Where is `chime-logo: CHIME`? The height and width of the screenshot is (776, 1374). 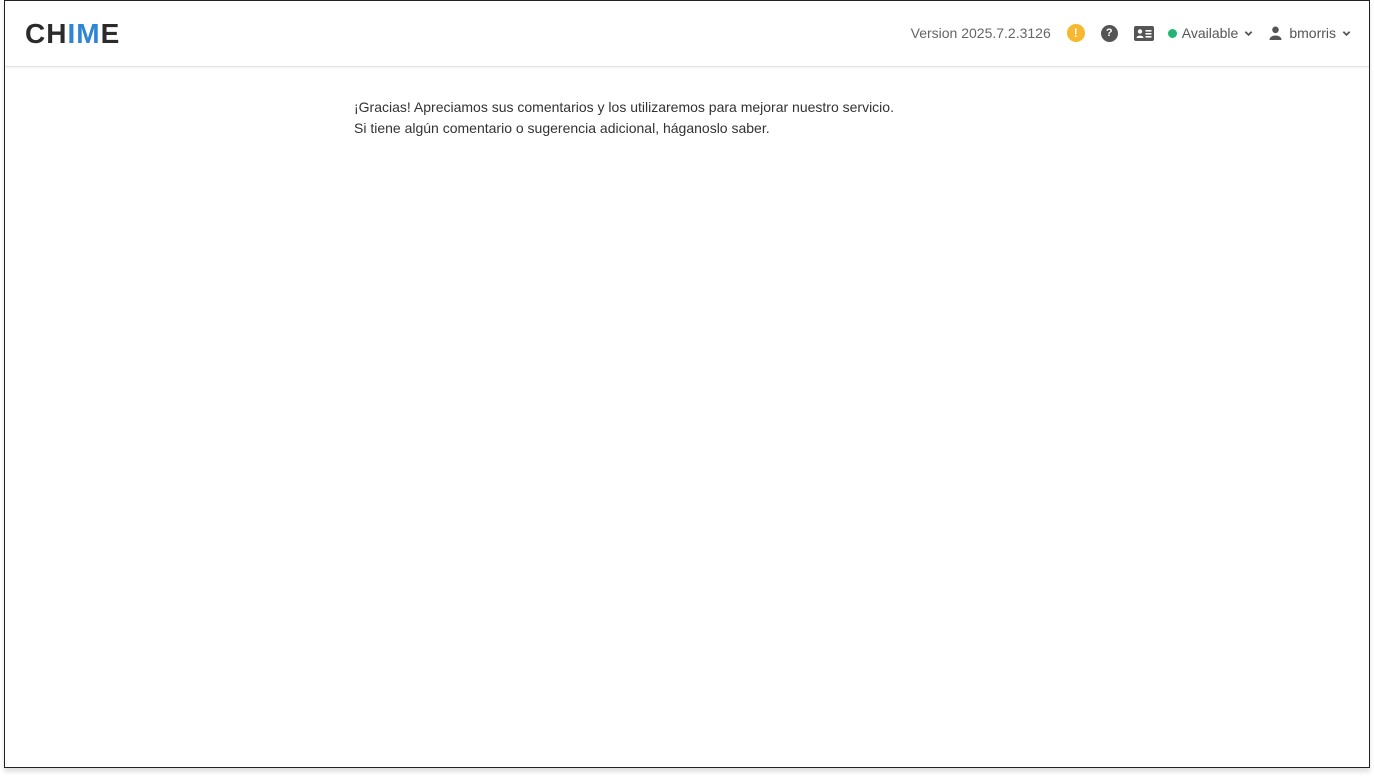
chime-logo: CHIME is located at coordinates (72, 34).